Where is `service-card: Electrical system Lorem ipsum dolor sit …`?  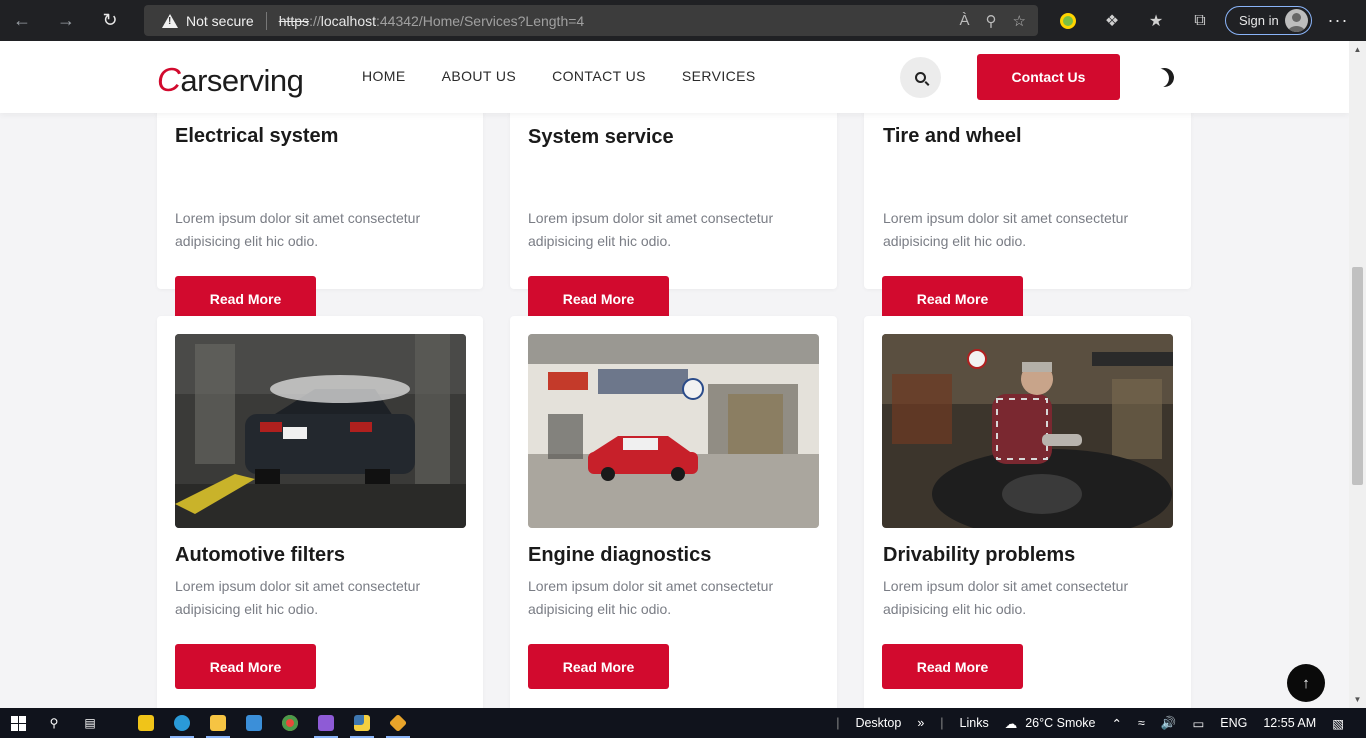
service-card: Electrical system Lorem ipsum dolor sit … is located at coordinates (320, 206).